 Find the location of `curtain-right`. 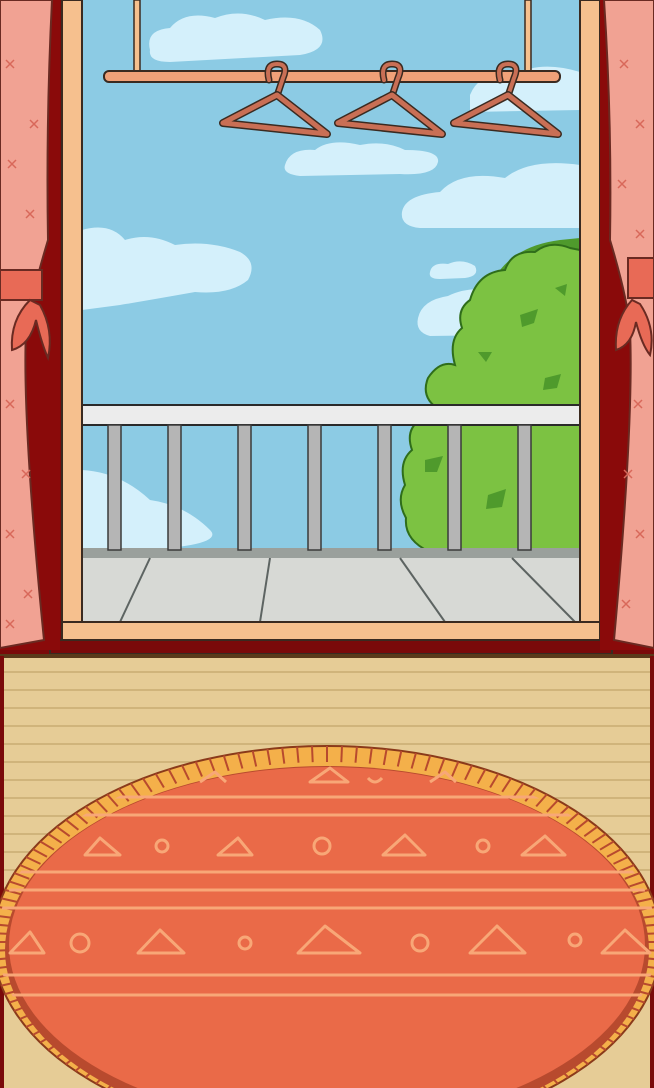

curtain-right is located at coordinates (627, 325).